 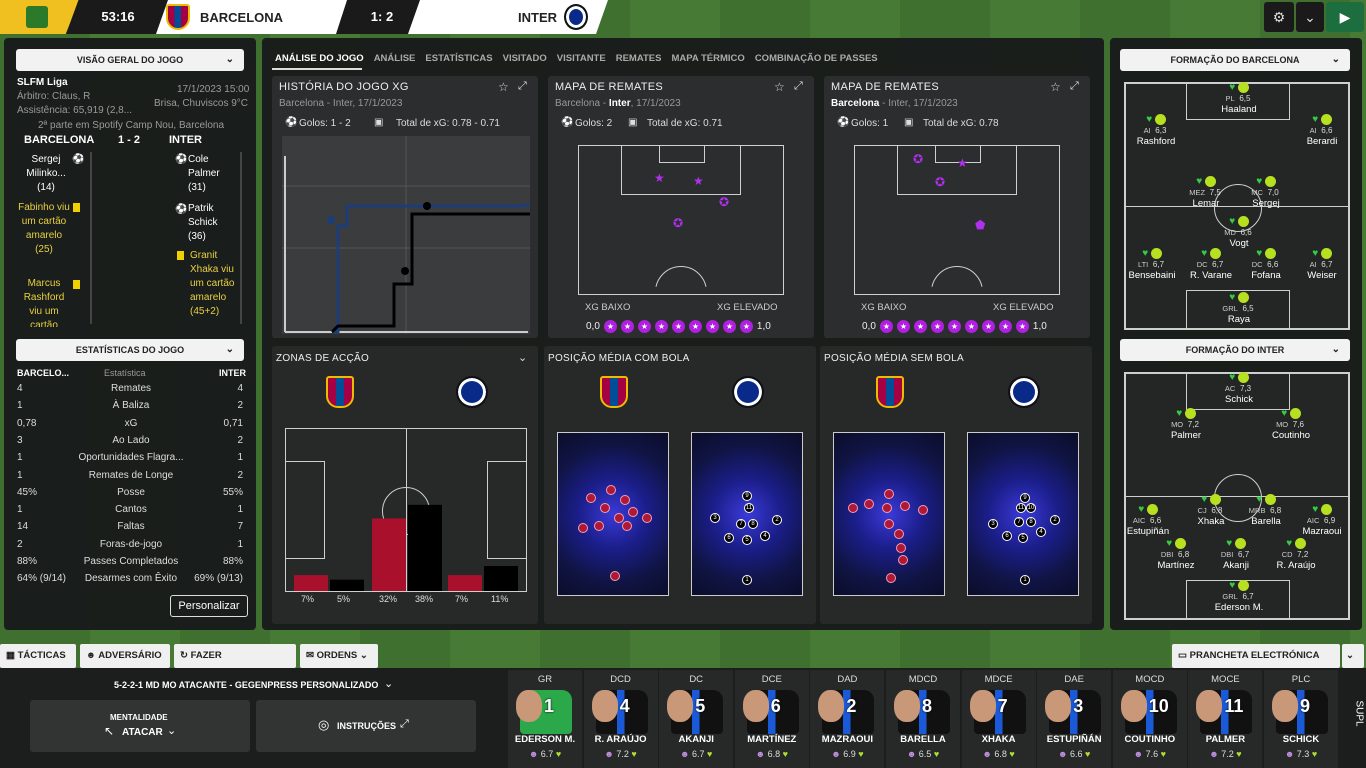 I want to click on collapse-icon: ⌄, so click(x=1353, y=656).